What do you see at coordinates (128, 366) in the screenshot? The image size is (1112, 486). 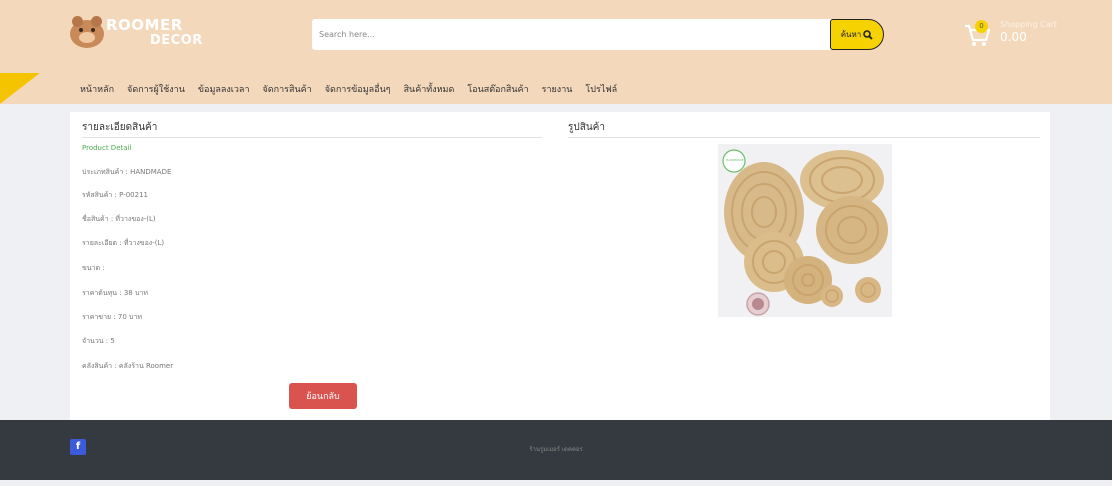 I see `field-warehouse: คลังสินค้า : คลังร้าน Roomer` at bounding box center [128, 366].